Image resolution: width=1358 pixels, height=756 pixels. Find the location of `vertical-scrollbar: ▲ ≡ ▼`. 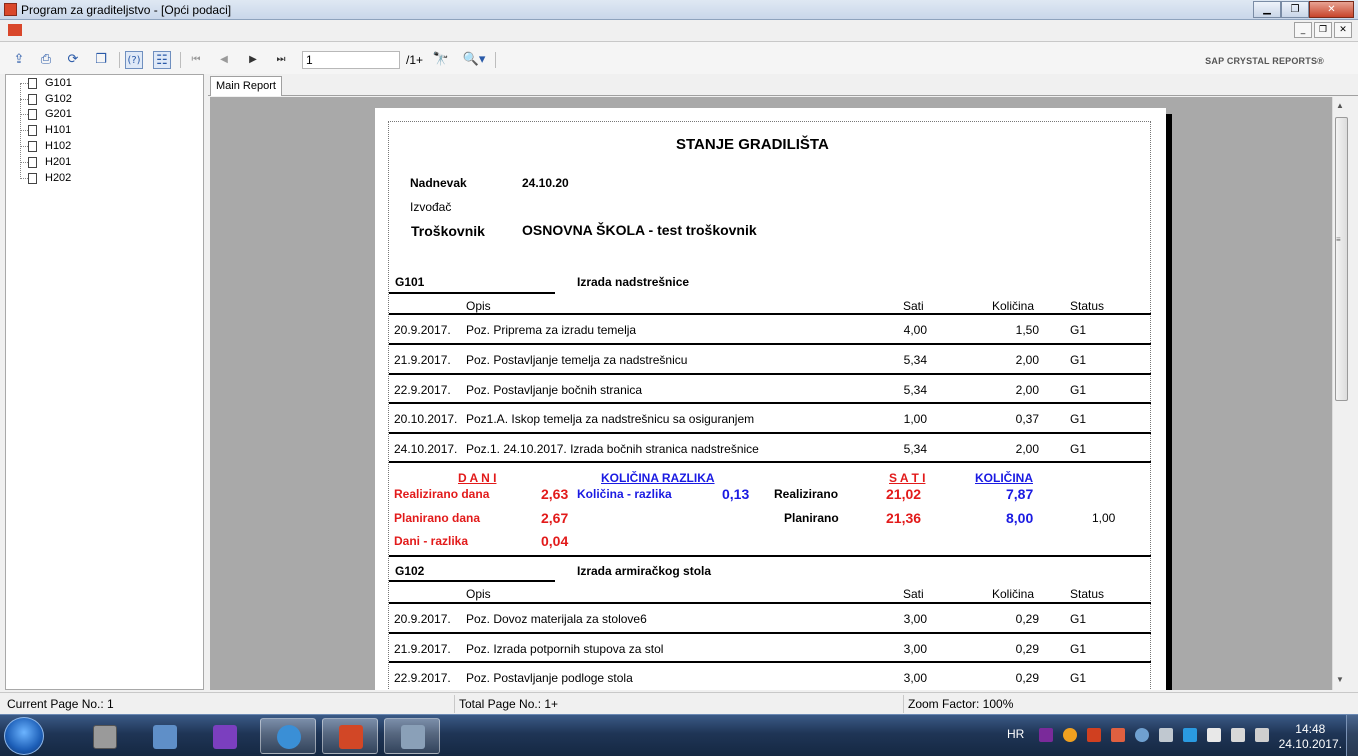

vertical-scrollbar: ▲ ≡ ▼ is located at coordinates (1340, 393).